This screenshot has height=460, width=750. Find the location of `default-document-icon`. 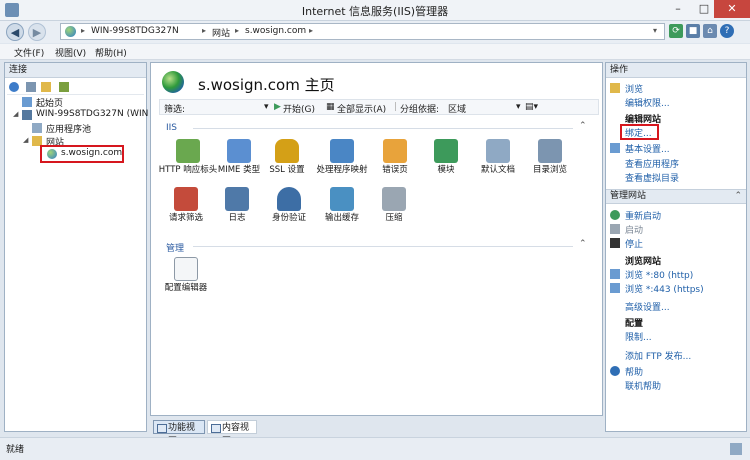

default-document-icon is located at coordinates (498, 151).